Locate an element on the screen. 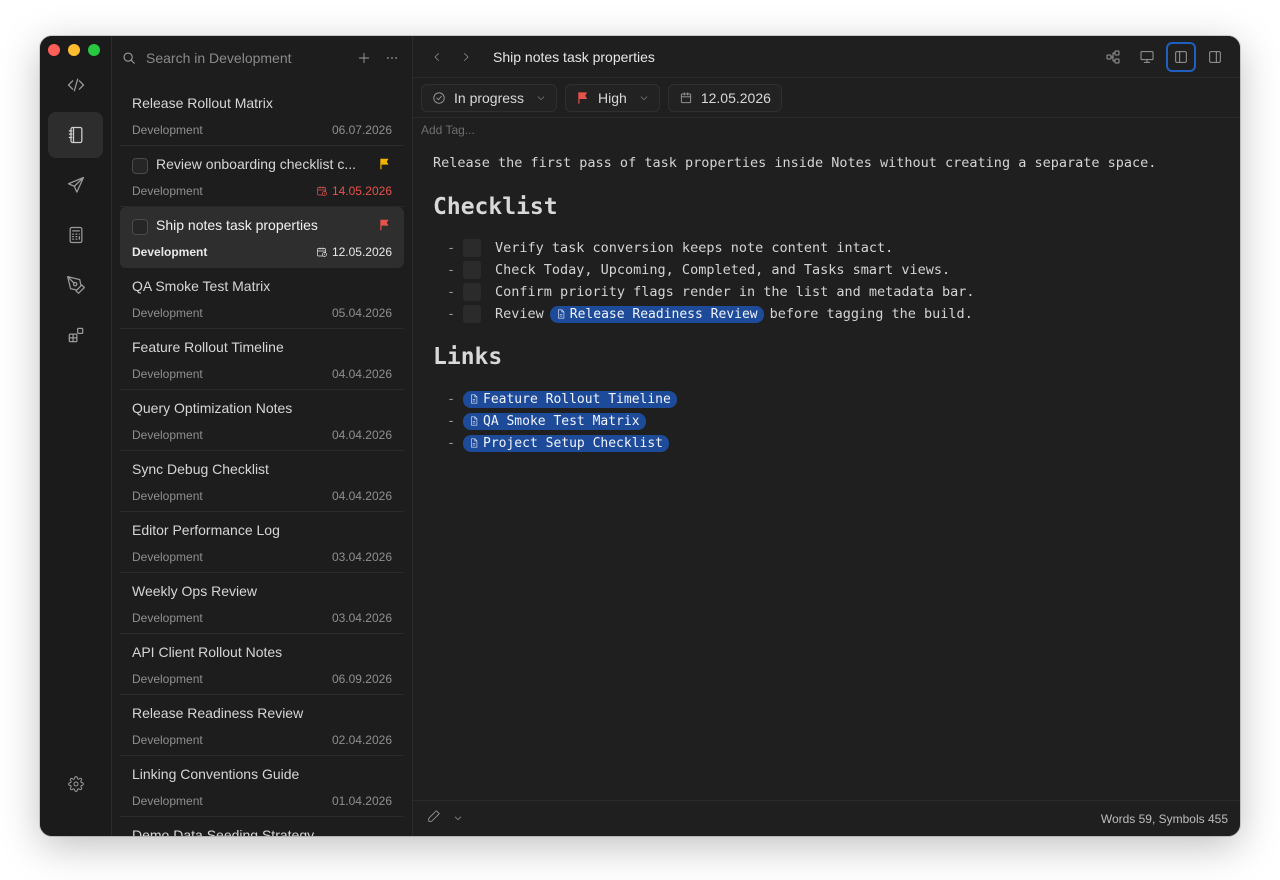 This screenshot has width=1280, height=880. app-rail is located at coordinates (76, 436).